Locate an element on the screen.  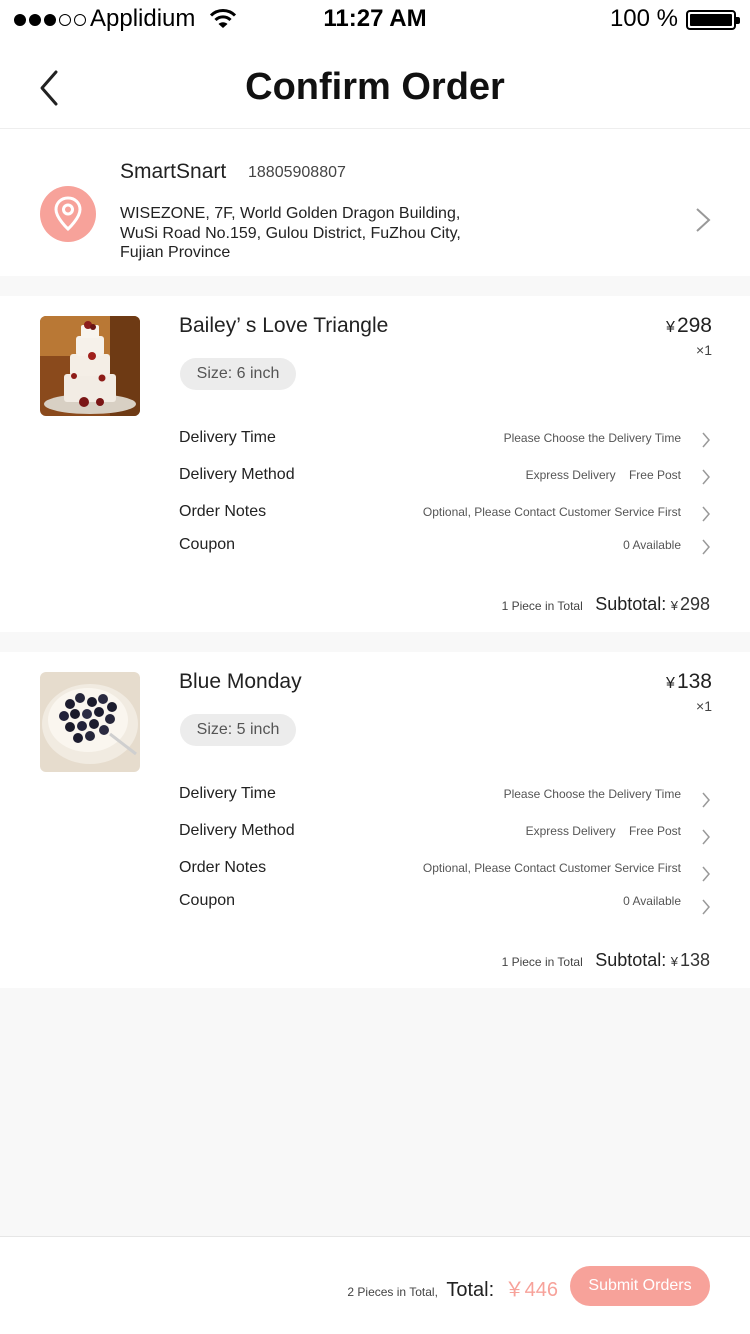
product-price: ¥138 is located at coordinates (689, 681).